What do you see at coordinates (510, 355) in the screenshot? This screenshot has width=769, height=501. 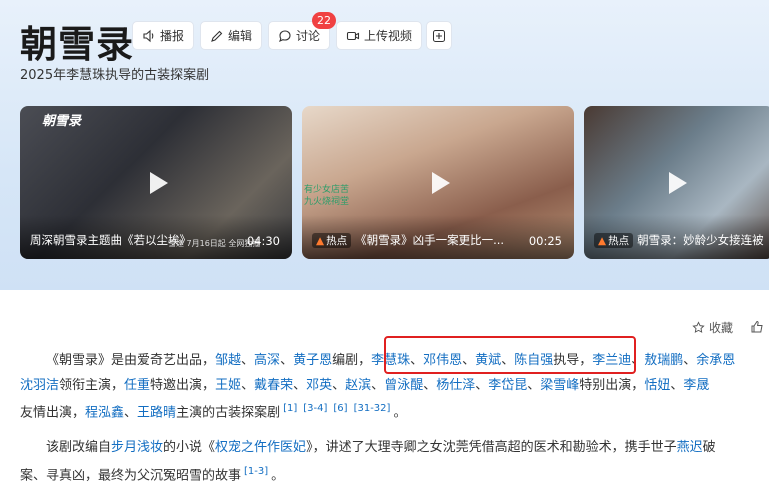 I see `directors-highlight-box` at bounding box center [510, 355].